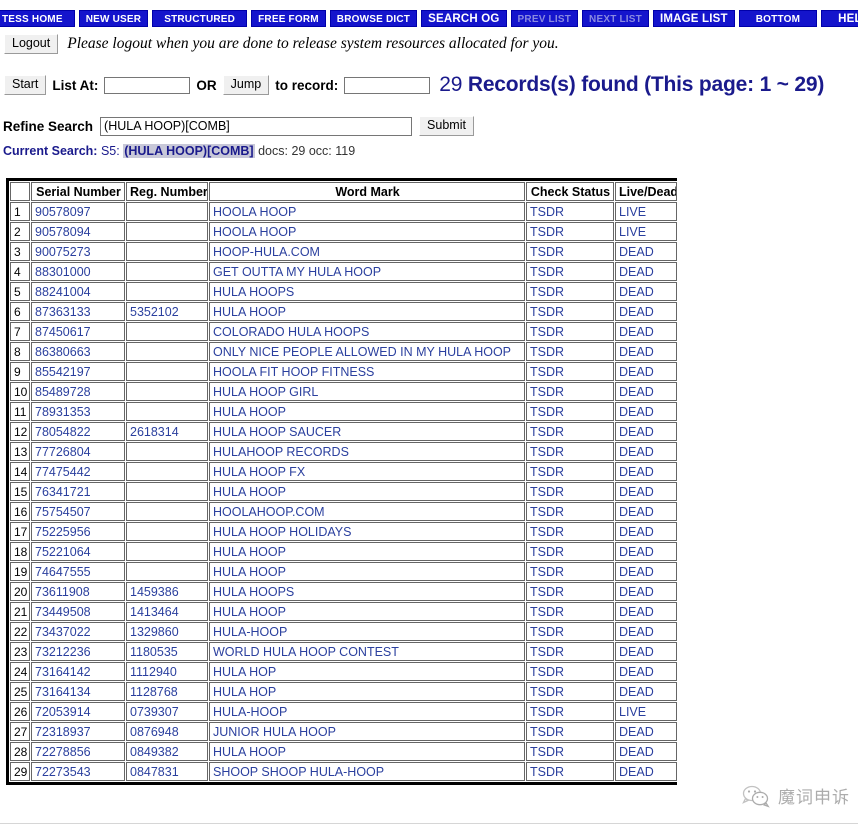 Image resolution: width=858 pixels, height=830 pixels. Describe the element at coordinates (78, 491) in the screenshot. I see `serial-number-link: 76341721` at that location.